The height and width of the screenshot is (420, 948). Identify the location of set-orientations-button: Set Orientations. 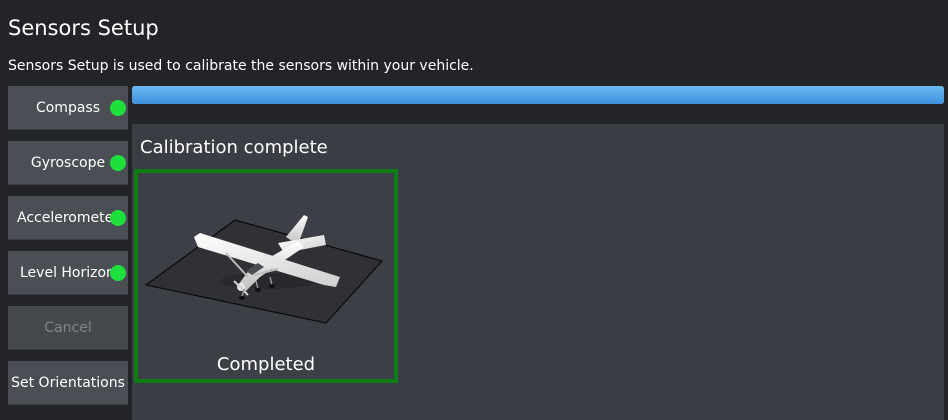
(68, 383).